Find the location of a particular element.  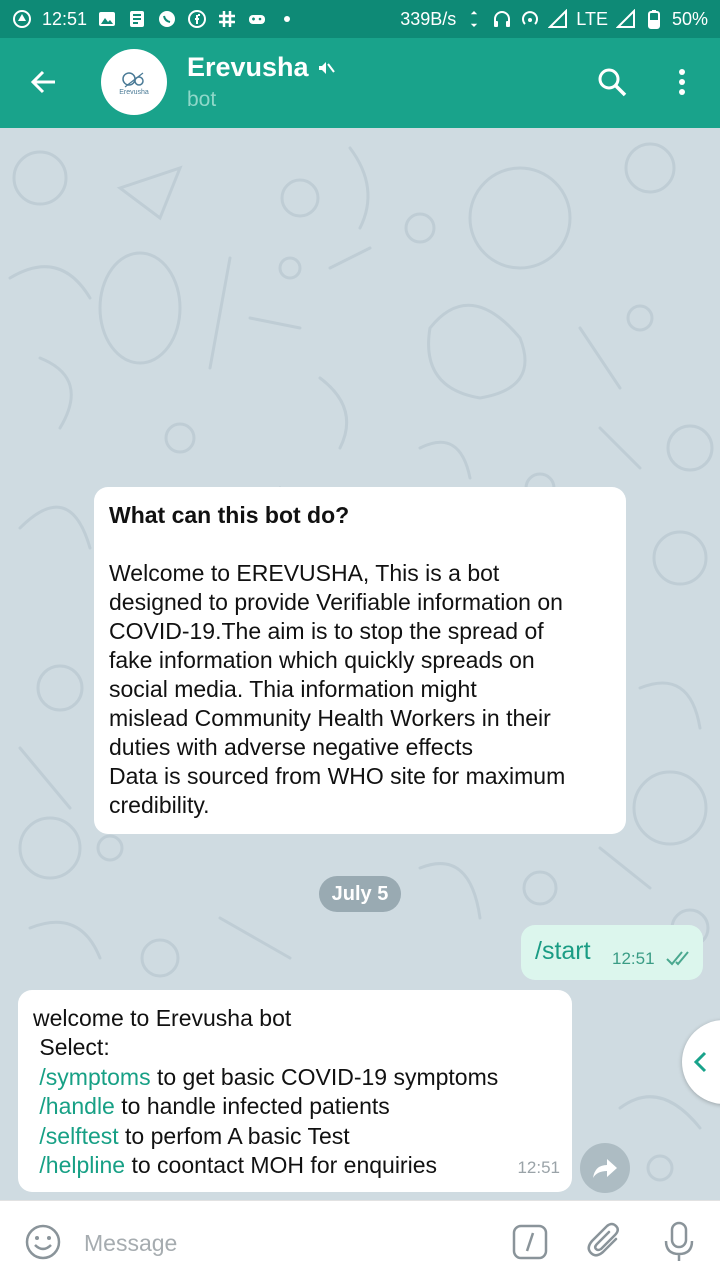

more-vertical-icon is located at coordinates (682, 82).